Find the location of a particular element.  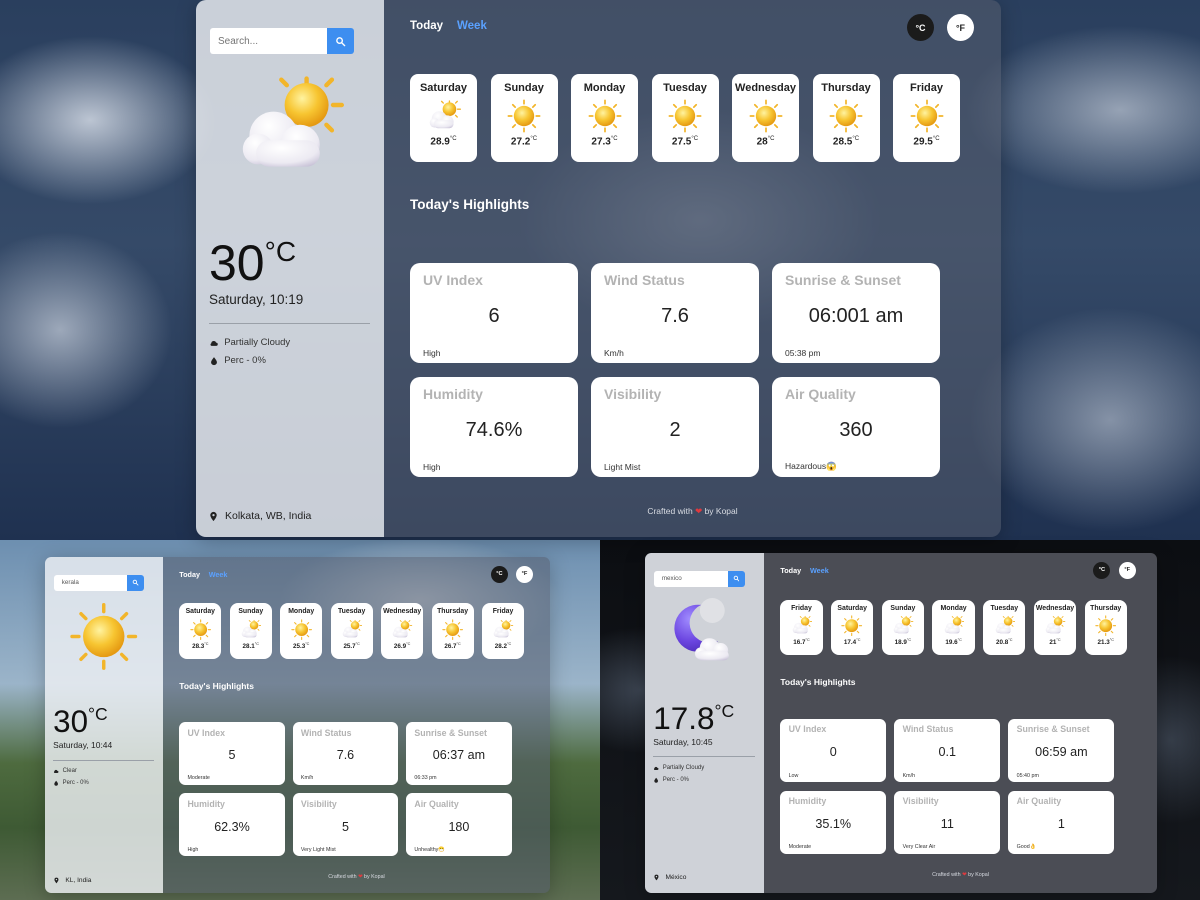

highlight-card-uv-index: UV Index 5 Moderate is located at coordinates (232, 753).